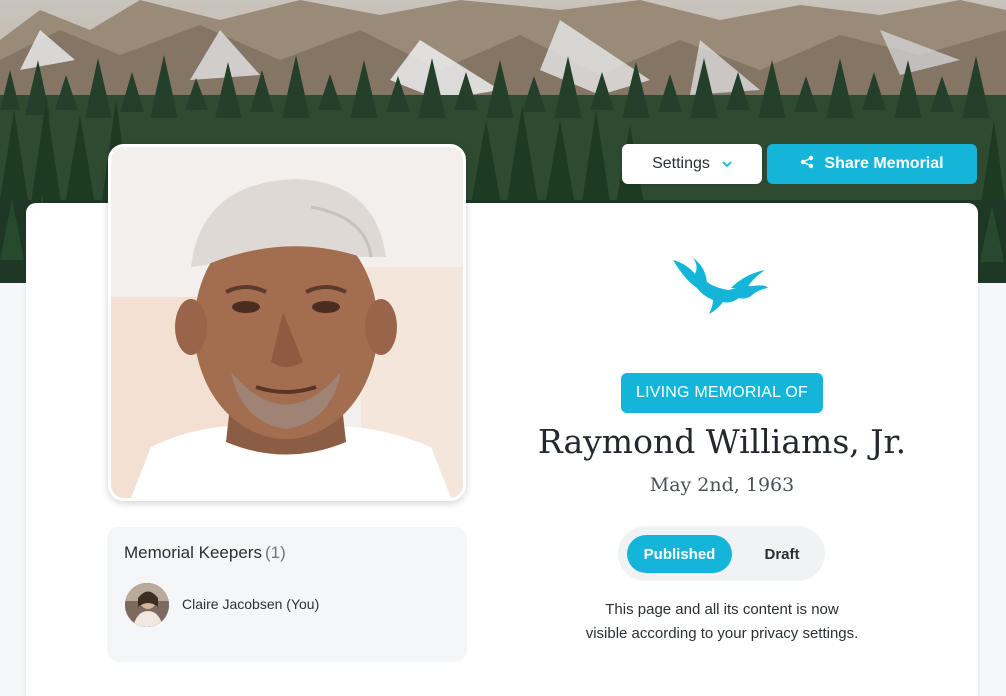 This screenshot has height=696, width=1006. I want to click on memorial-name: Raymond Williams, Jr., so click(722, 441).